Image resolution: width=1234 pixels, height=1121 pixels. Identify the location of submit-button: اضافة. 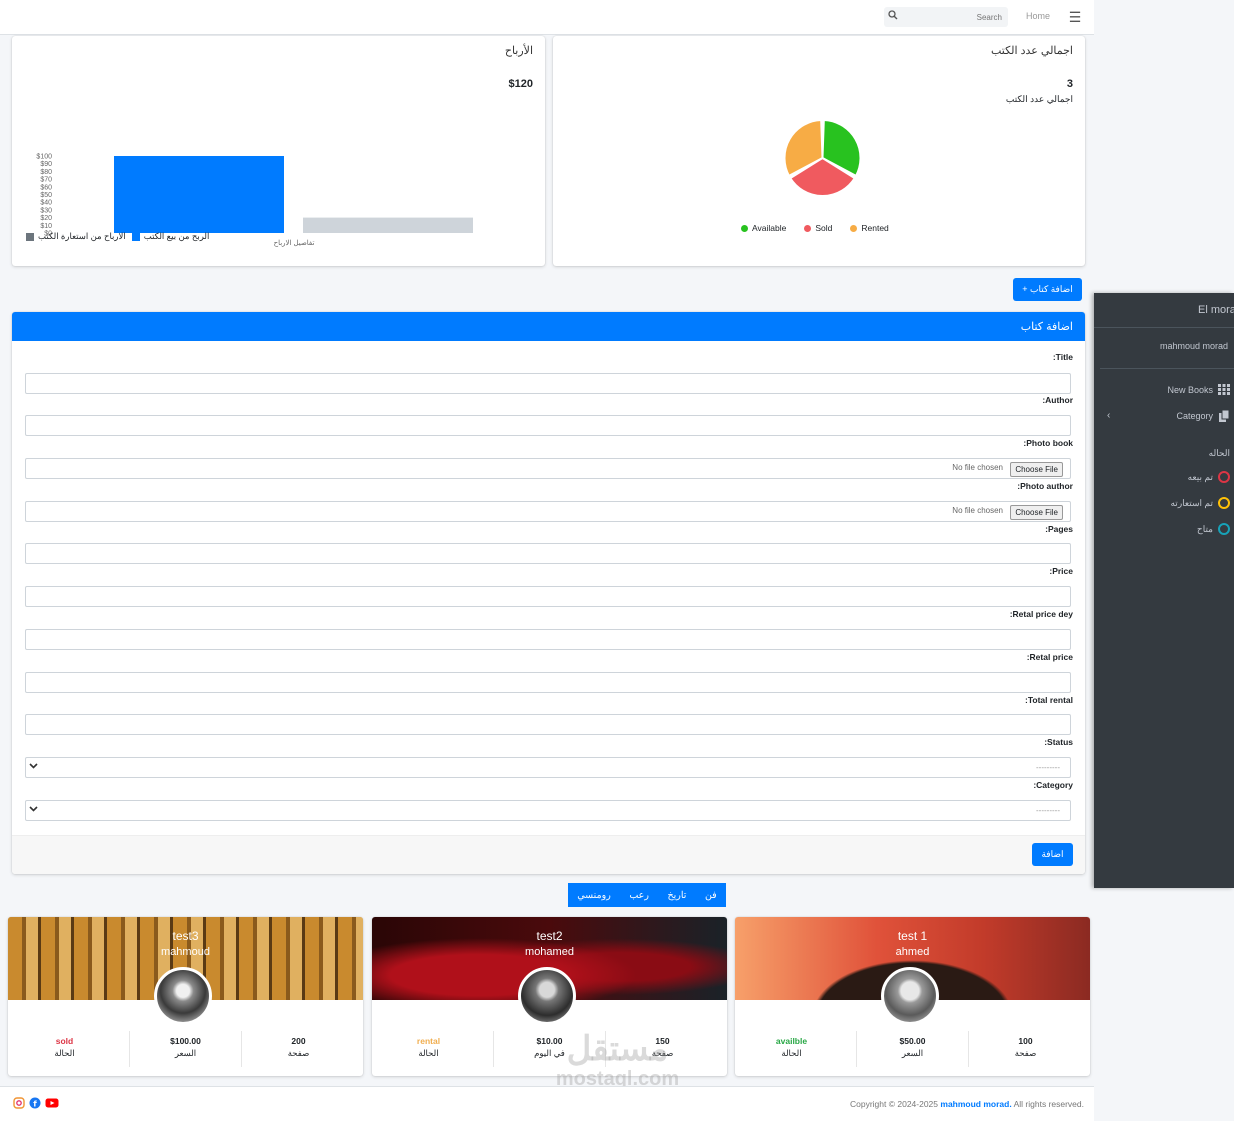
(1052, 854).